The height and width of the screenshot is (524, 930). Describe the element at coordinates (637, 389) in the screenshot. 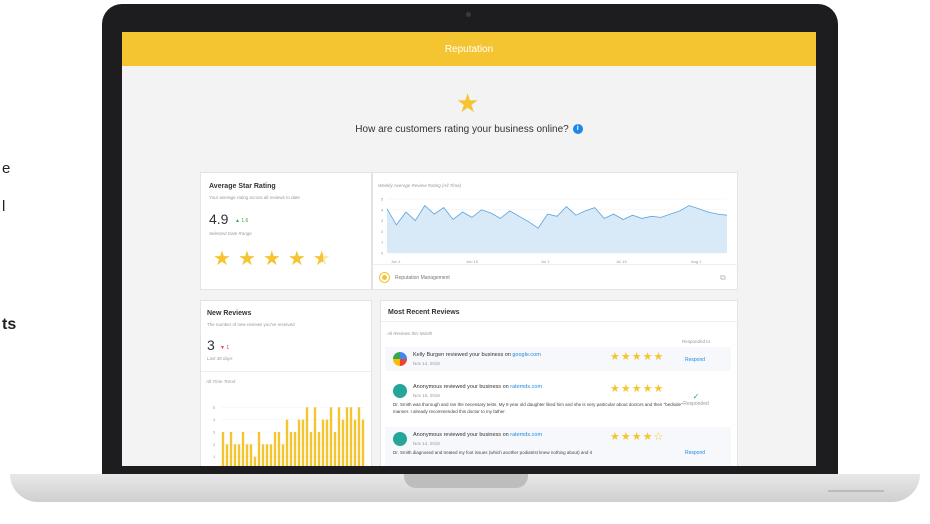

I see `review-stars: ★★★★★` at that location.